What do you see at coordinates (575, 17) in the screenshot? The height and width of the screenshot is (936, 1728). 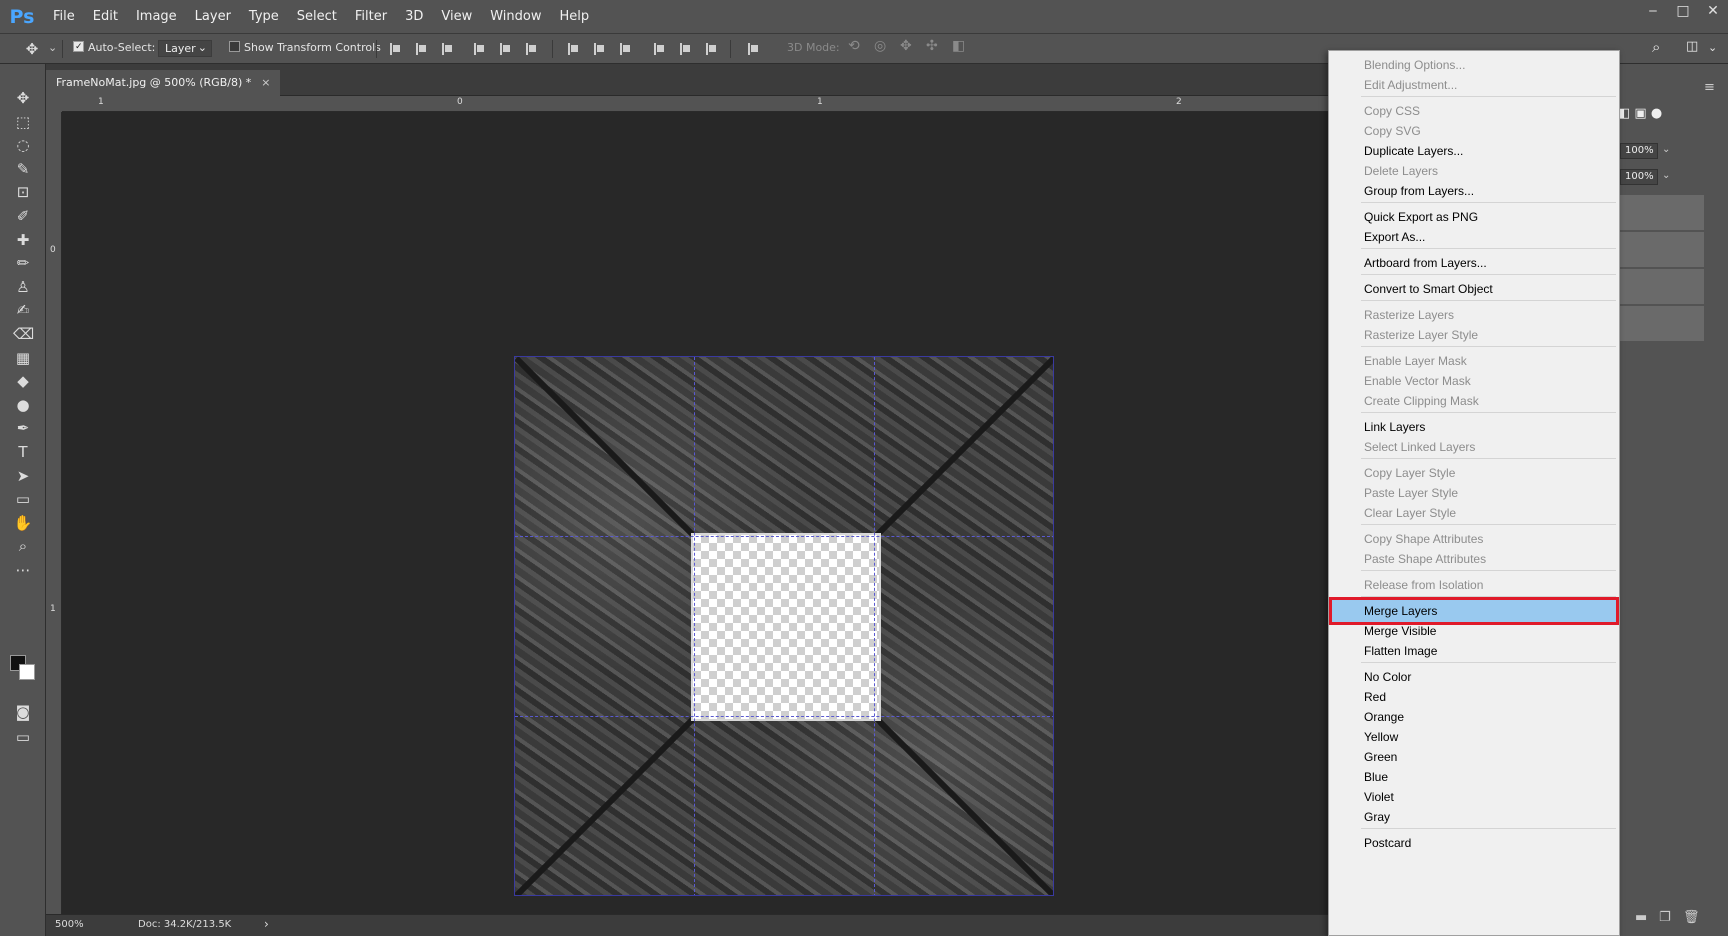 I see `menu-help: Help` at bounding box center [575, 17].